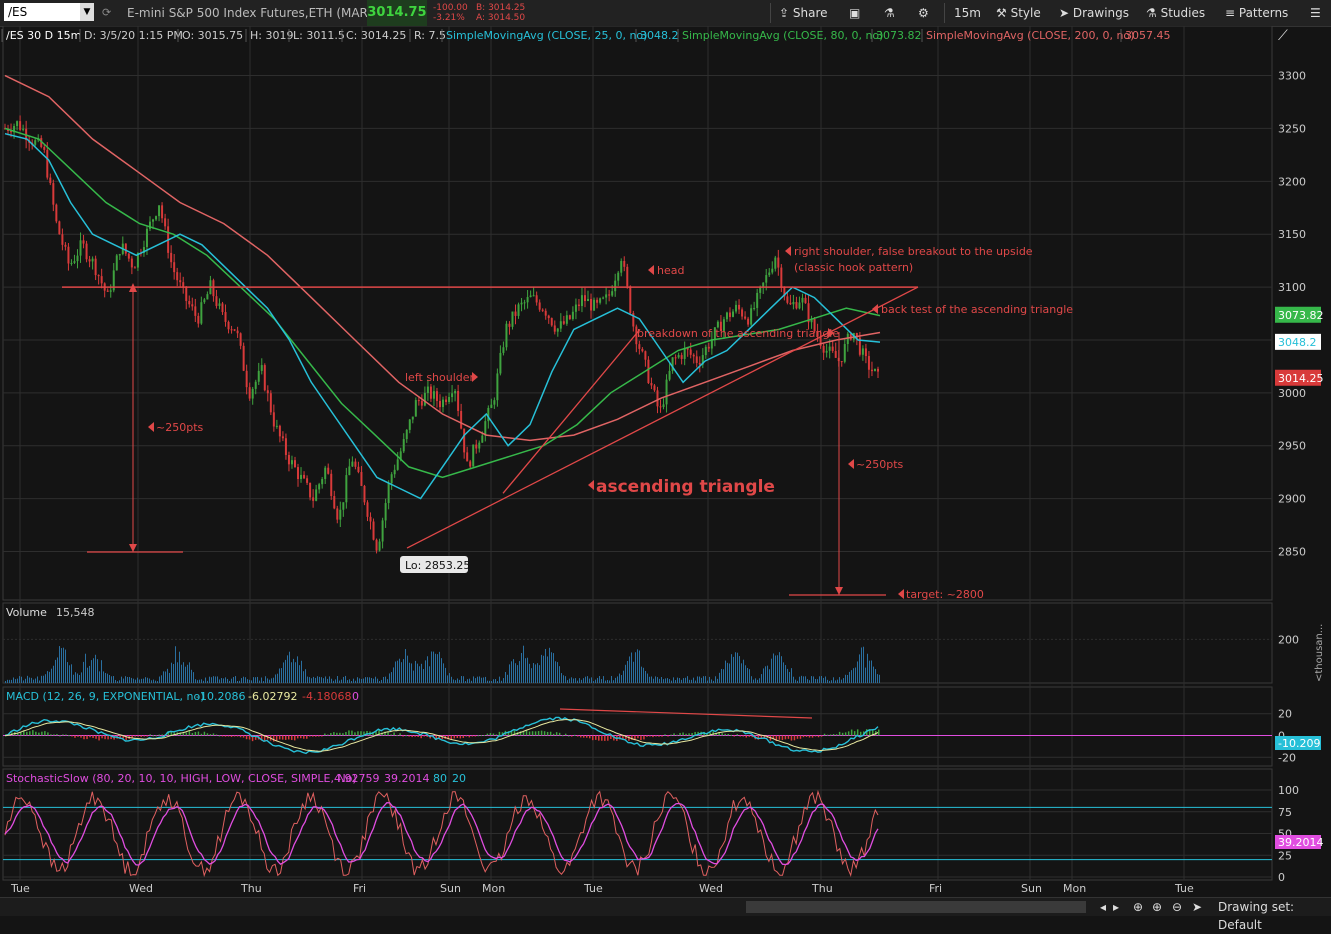  Describe the element at coordinates (1197, 907) in the screenshot. I see `cursor-icon: ➤` at that location.